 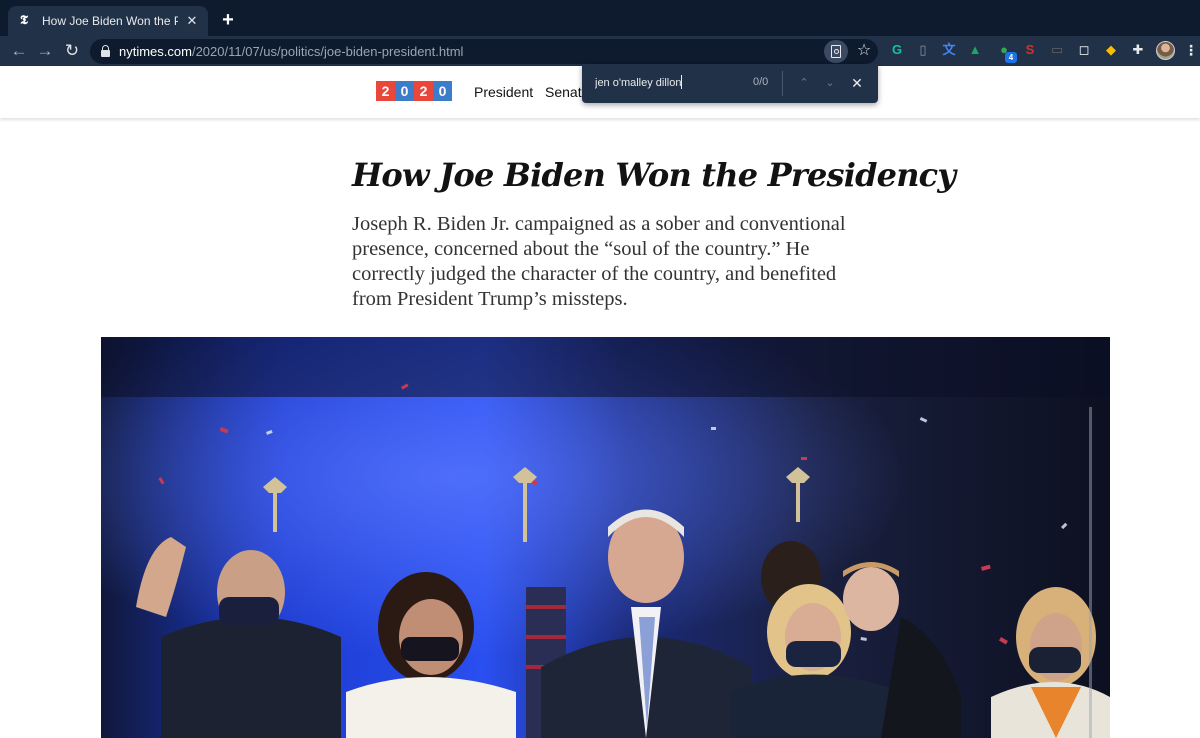 What do you see at coordinates (1030, 50) in the screenshot?
I see `extension-s-icon: S` at bounding box center [1030, 50].